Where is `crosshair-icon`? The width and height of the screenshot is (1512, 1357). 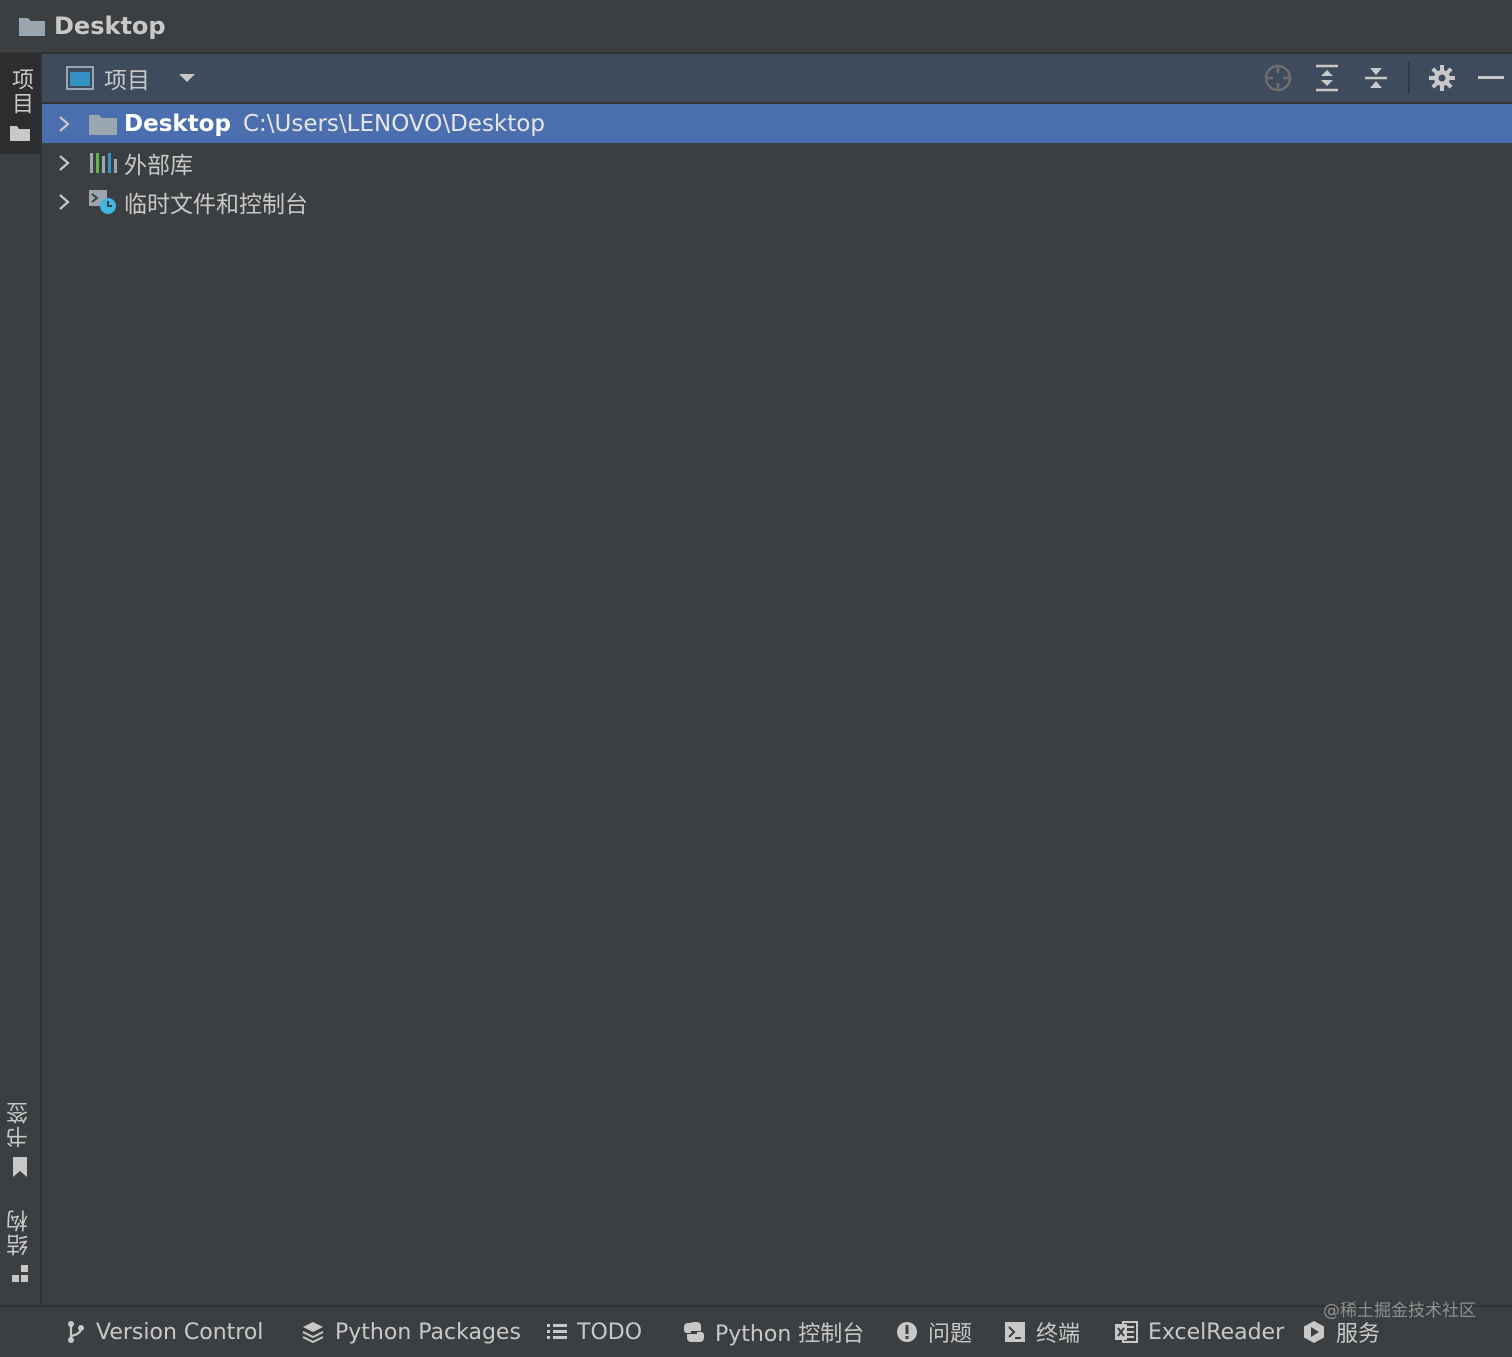 crosshair-icon is located at coordinates (1278, 78).